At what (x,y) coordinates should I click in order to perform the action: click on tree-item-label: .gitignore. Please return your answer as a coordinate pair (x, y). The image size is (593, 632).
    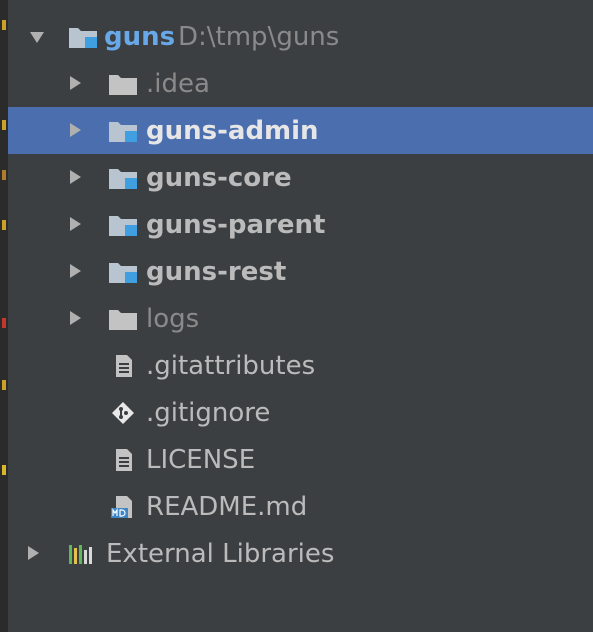
    Looking at the image, I should click on (208, 412).